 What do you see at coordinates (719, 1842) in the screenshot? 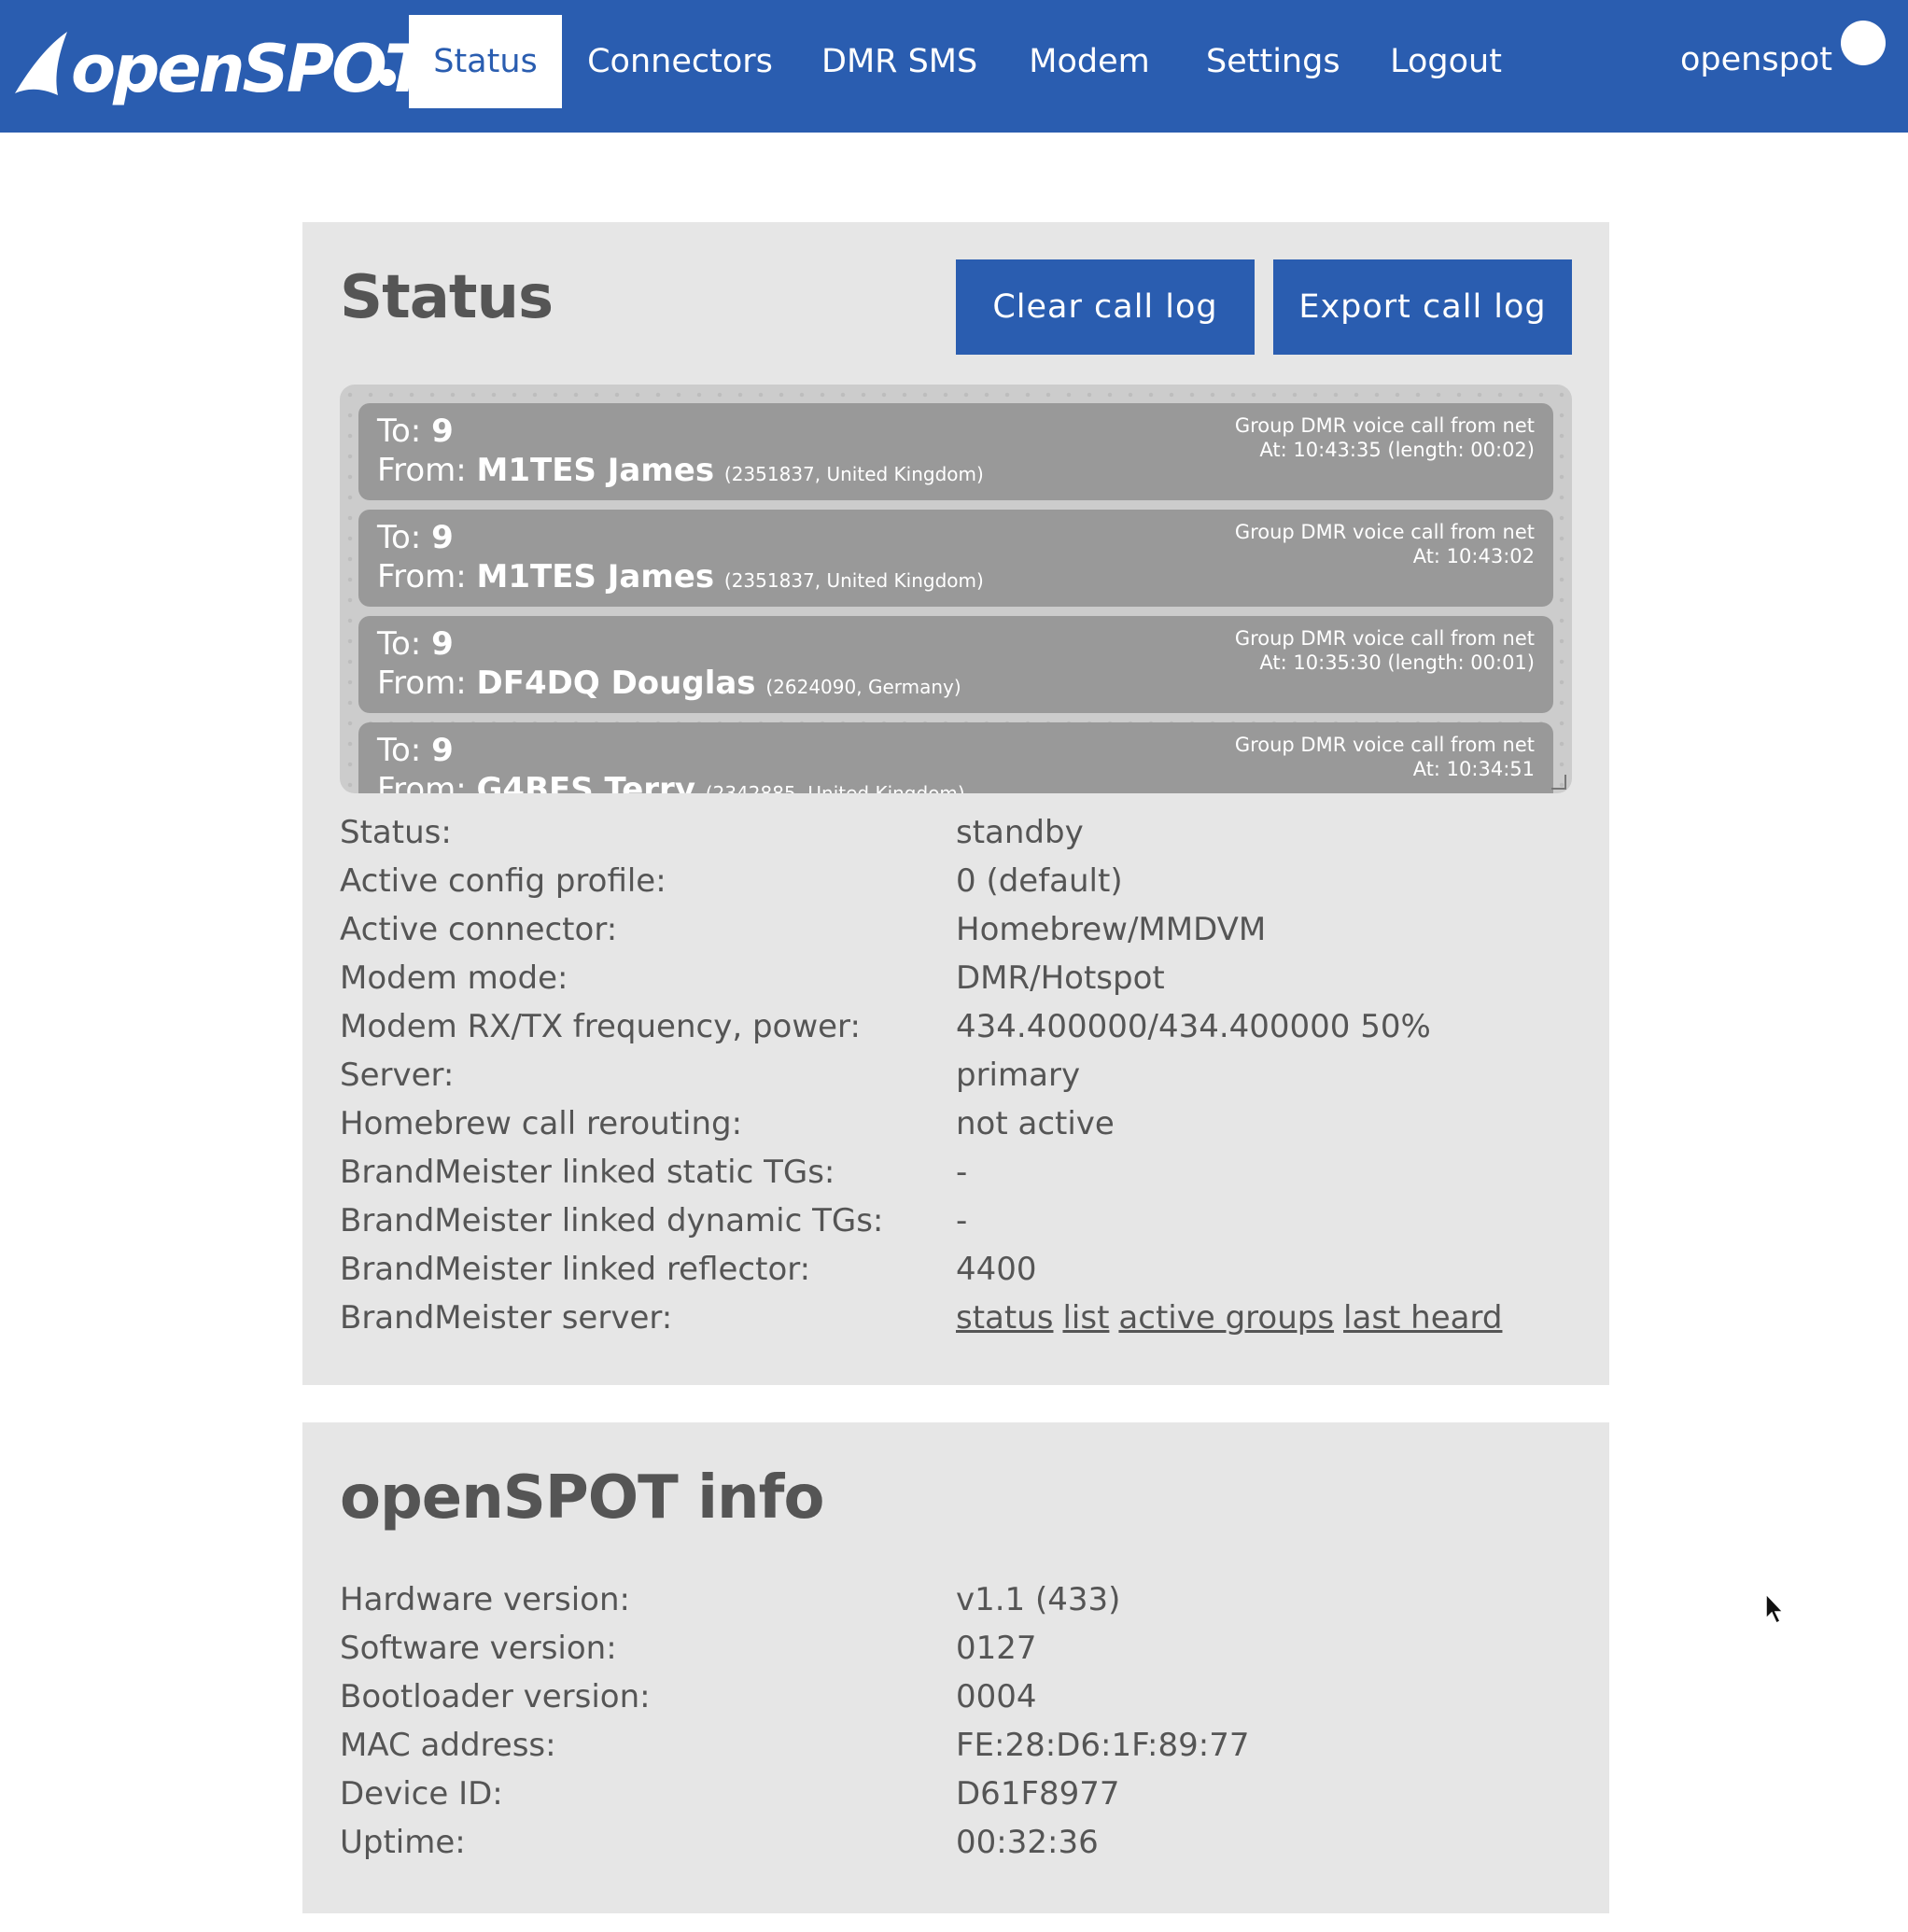
I see `uptime-row: Uptime: 00:32:36` at bounding box center [719, 1842].